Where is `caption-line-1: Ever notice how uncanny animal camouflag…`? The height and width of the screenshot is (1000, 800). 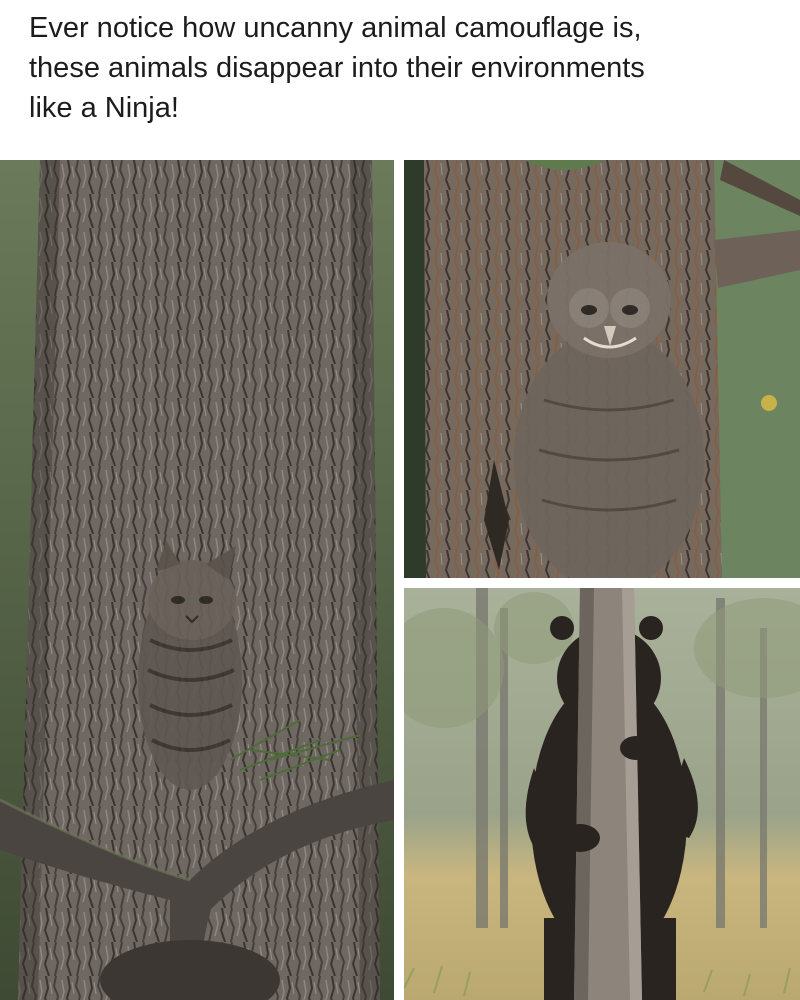
caption-line-1: Ever notice how uncanny animal camouflag… is located at coordinates (335, 28).